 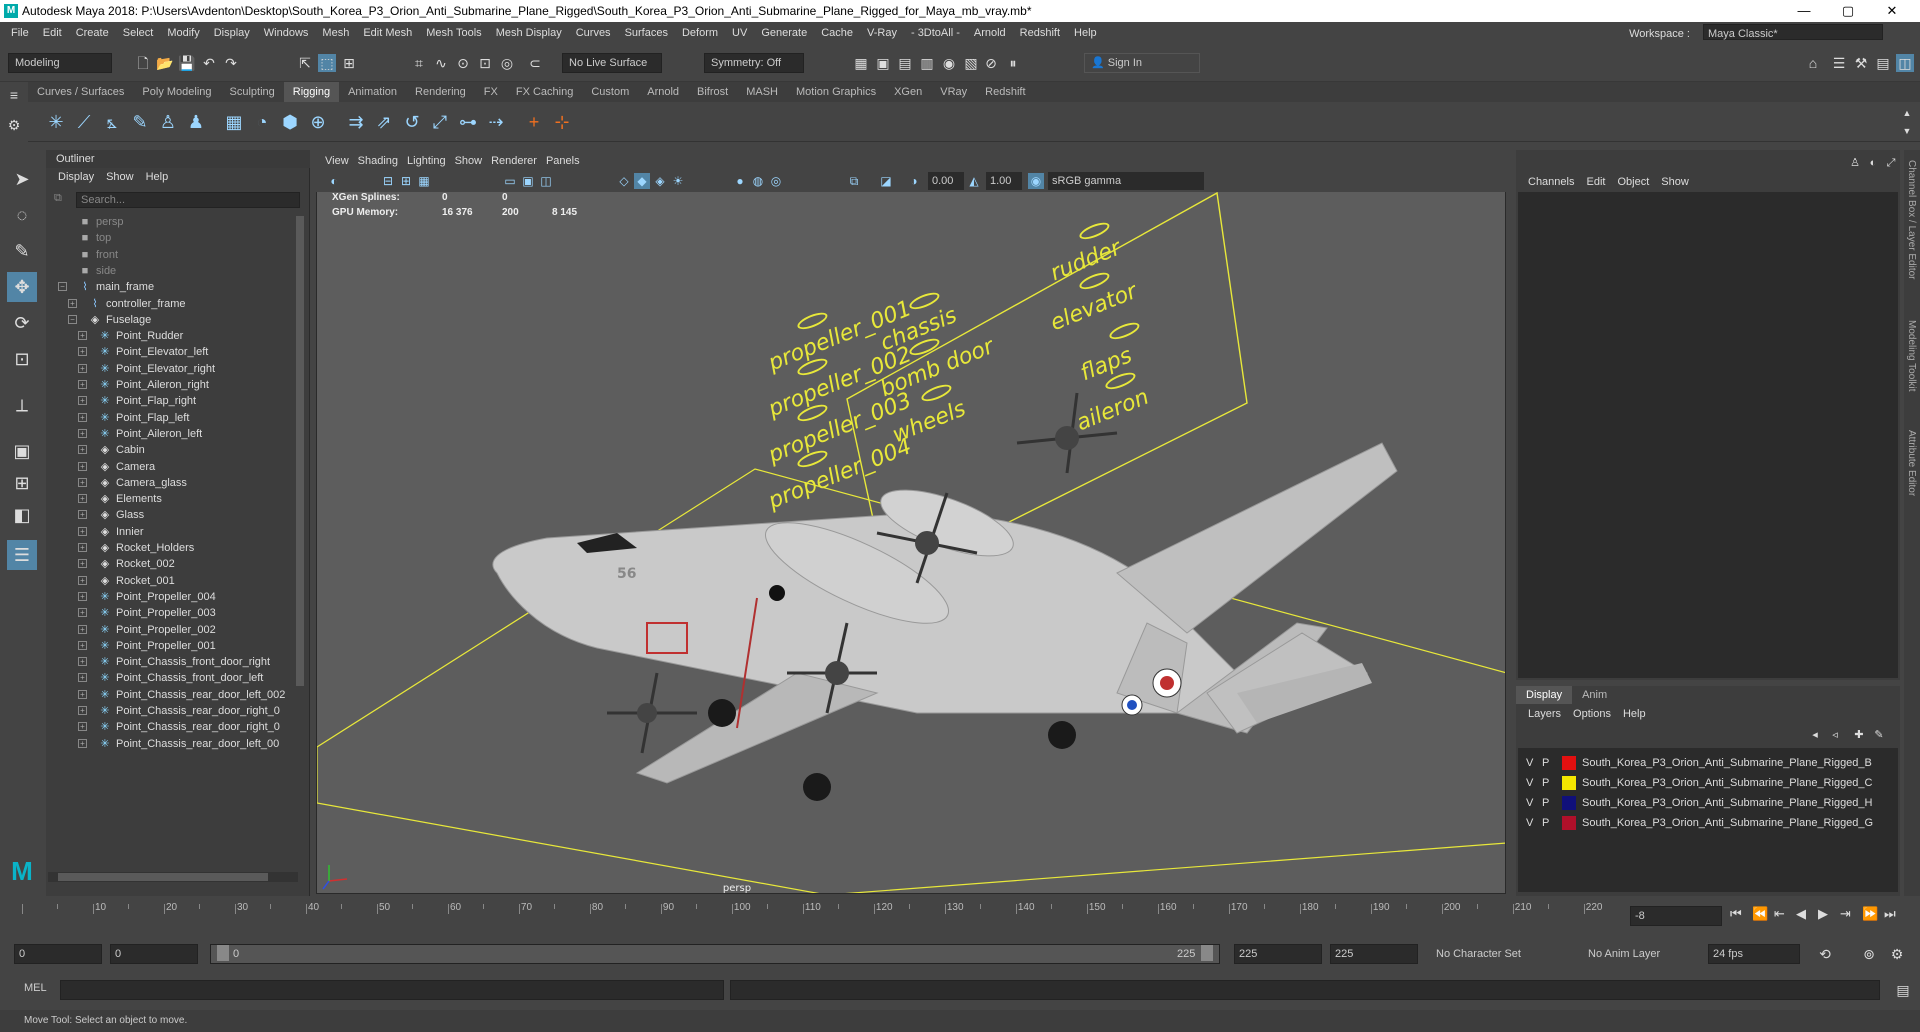 I want to click on range-end-handle, so click(x=1207, y=953).